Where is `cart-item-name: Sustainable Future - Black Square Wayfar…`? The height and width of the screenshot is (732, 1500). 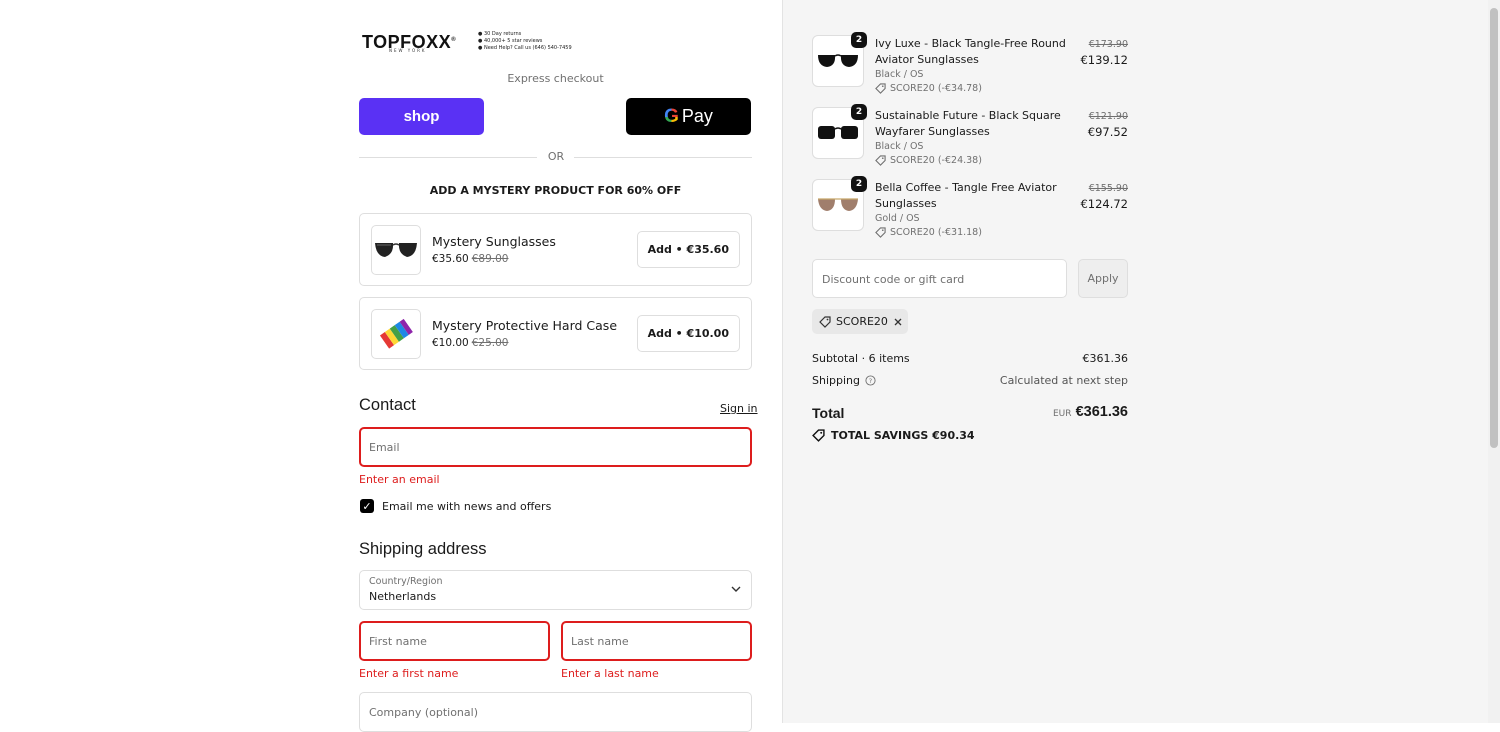 cart-item-name: Sustainable Future - Black Square Wayfar… is located at coordinates (968, 123).